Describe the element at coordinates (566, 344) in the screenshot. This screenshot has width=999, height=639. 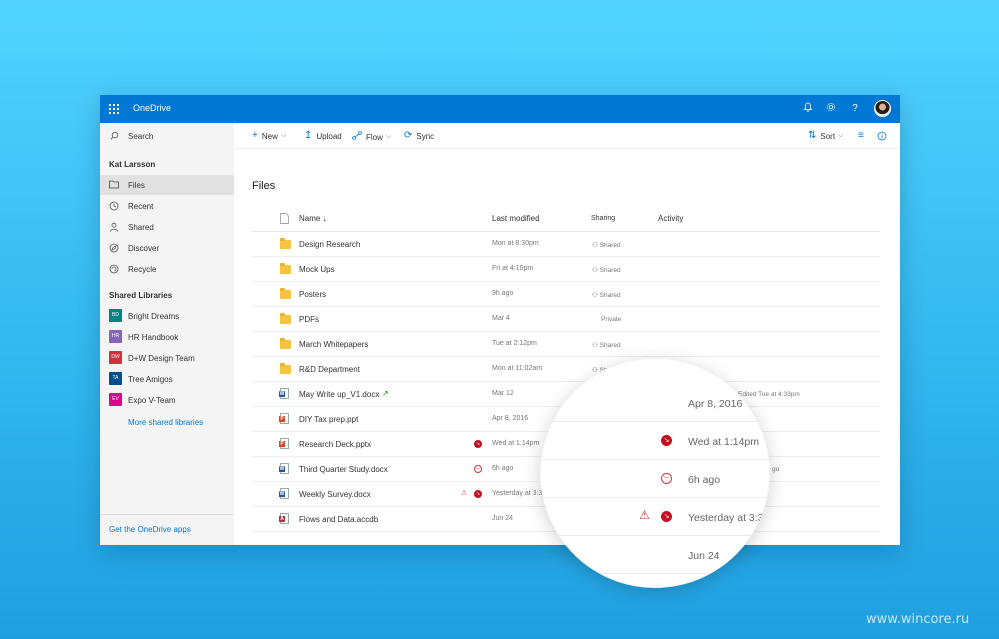
I see `table-row: March Whitepapers Tue at 2:12pm ⚇ Shared` at that location.